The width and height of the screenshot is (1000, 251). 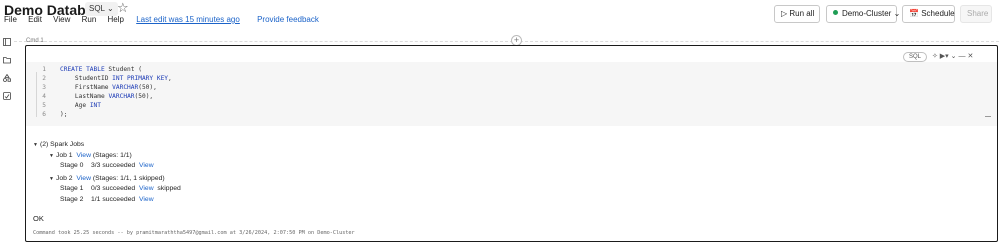 What do you see at coordinates (116, 19) in the screenshot?
I see `menu-help: Help` at bounding box center [116, 19].